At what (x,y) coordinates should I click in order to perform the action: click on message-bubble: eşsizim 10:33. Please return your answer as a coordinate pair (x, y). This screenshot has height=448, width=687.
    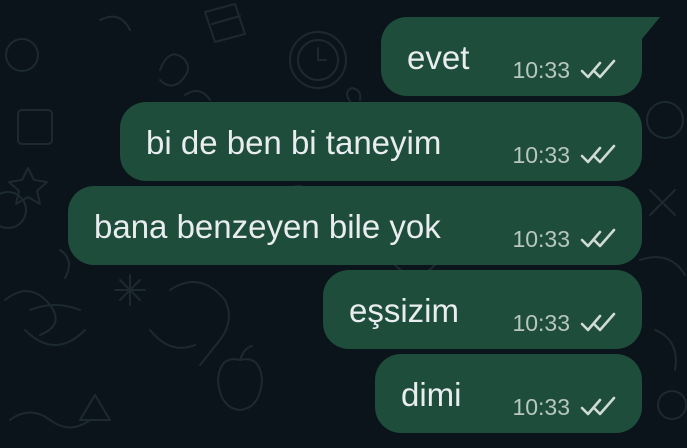
    Looking at the image, I should click on (482, 309).